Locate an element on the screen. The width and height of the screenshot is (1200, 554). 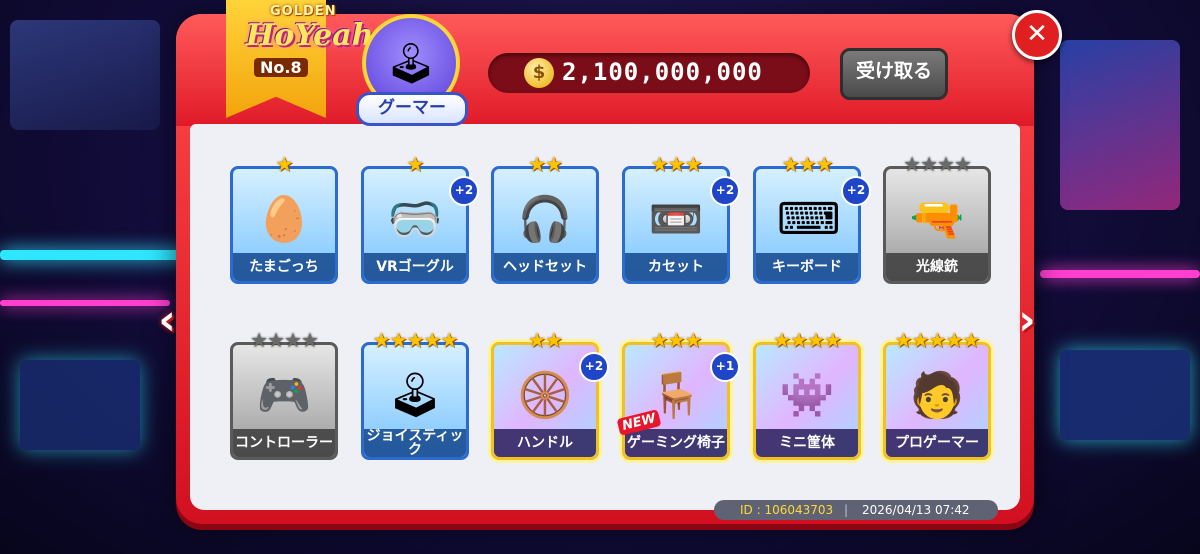
timestamp: 2026/04/13 07:42 is located at coordinates (916, 510).